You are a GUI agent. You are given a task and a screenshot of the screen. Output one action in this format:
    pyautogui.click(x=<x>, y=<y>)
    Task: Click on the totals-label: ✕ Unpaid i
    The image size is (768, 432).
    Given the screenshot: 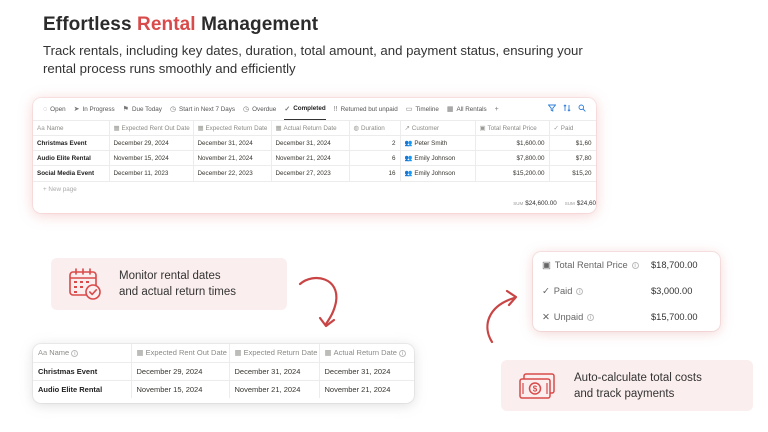 What is the action you would take?
    pyautogui.click(x=596, y=317)
    